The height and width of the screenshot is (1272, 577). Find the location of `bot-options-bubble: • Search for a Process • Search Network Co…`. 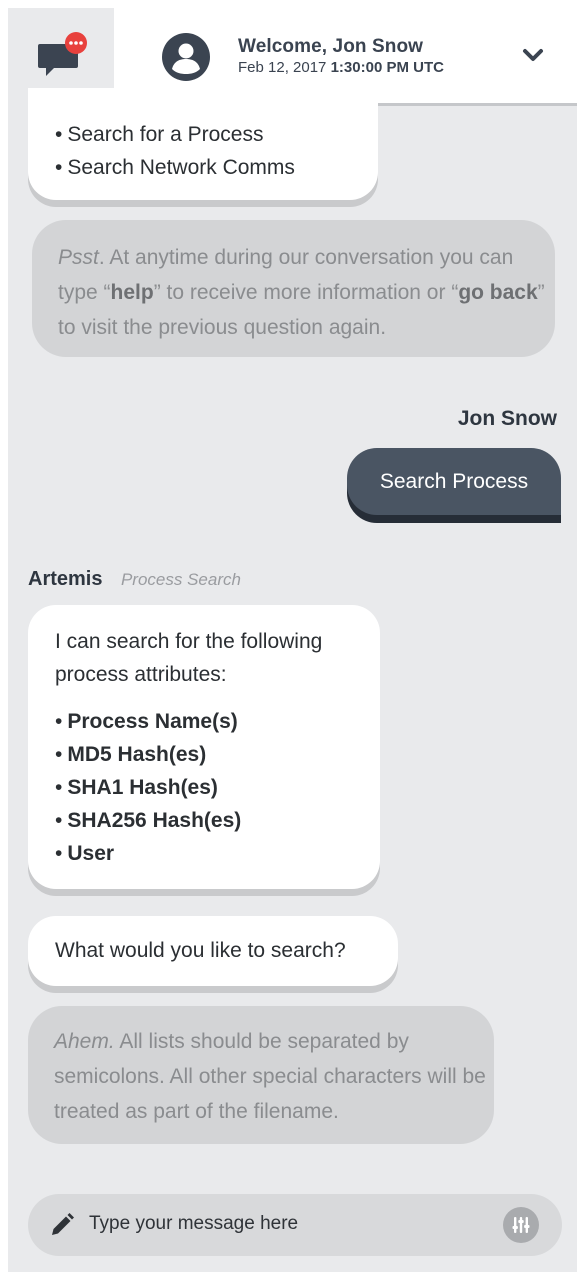

bot-options-bubble: • Search for a Process • Search Network Co… is located at coordinates (203, 144).